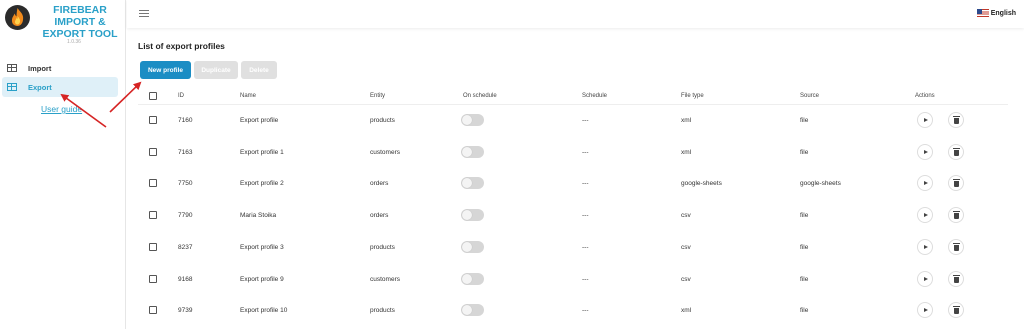  What do you see at coordinates (144, 13) in the screenshot?
I see `menu-icon` at bounding box center [144, 13].